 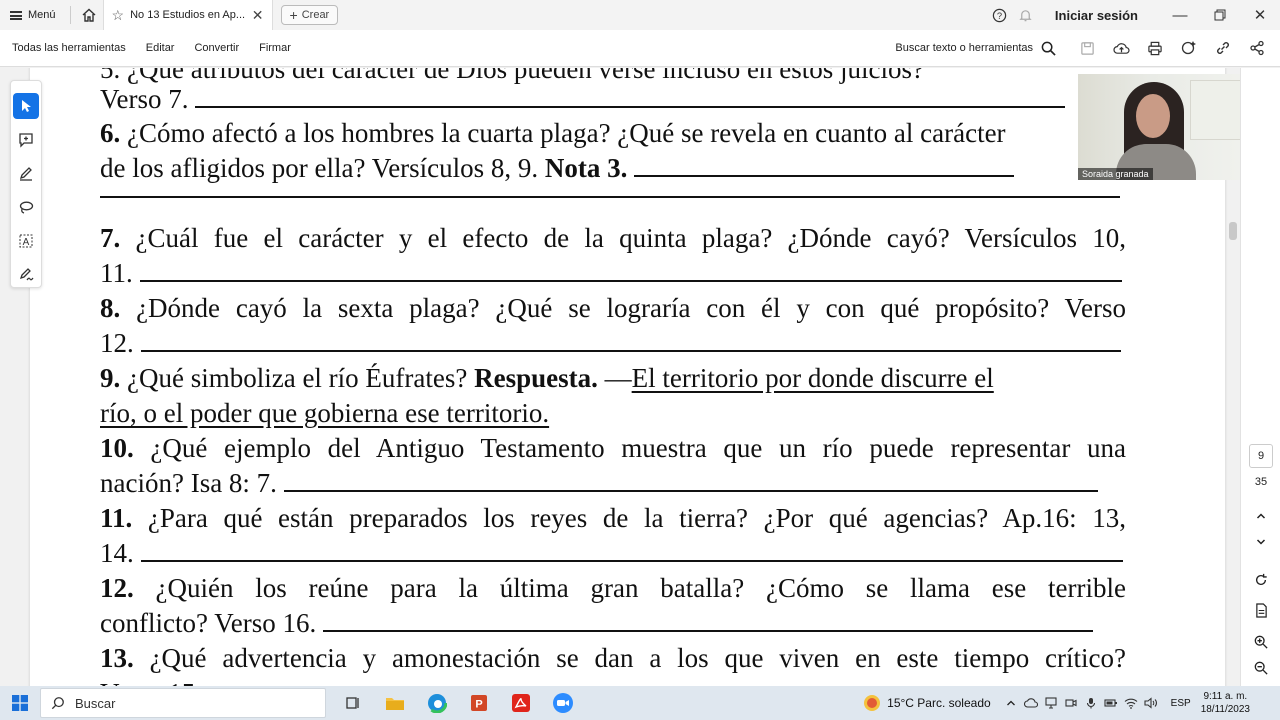 I want to click on rotate-button, so click(x=1261, y=580).